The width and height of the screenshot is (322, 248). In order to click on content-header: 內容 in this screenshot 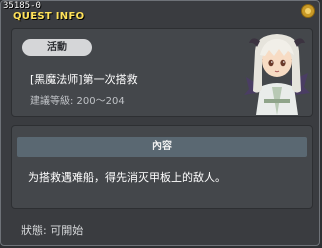, I will do `click(162, 147)`.